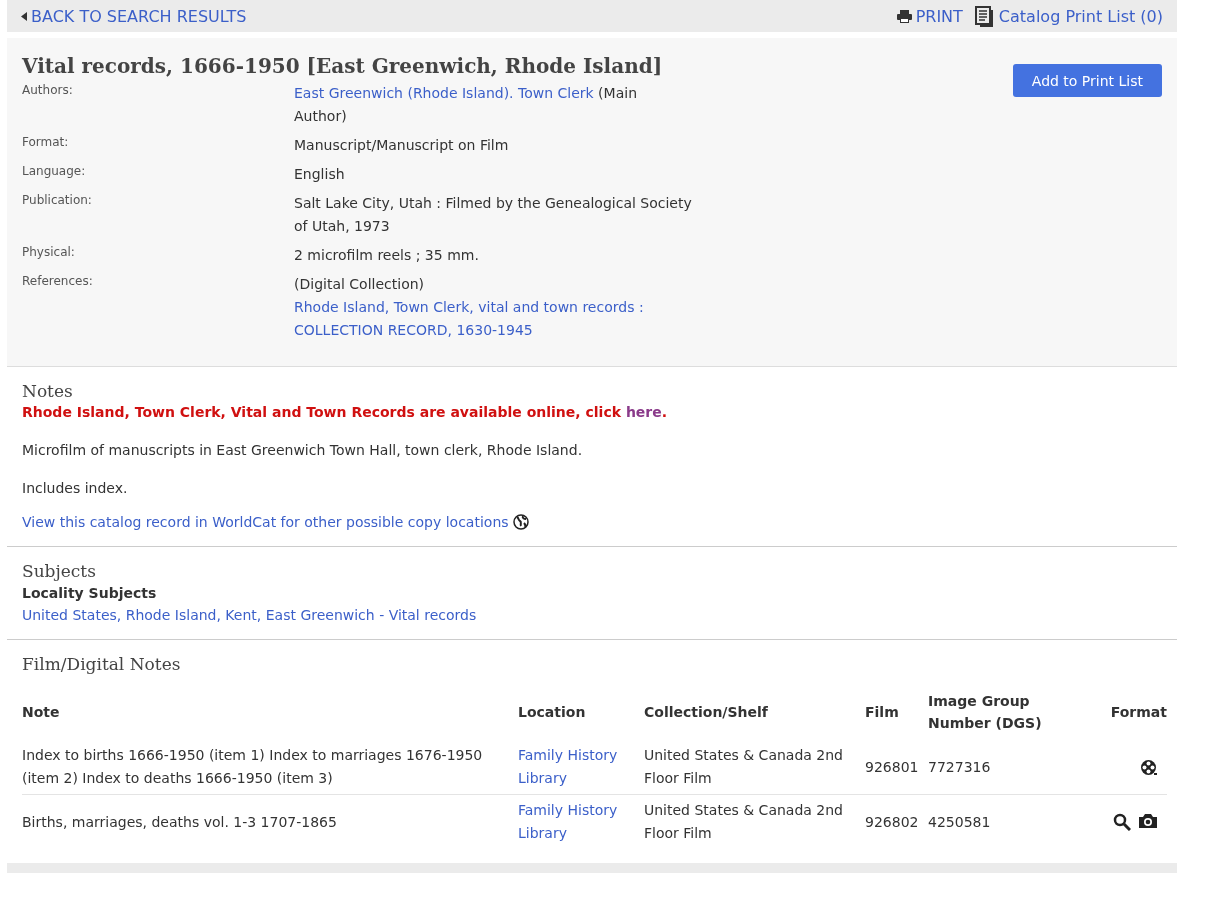  I want to click on field-value: Manuscript/Manuscript on Film, so click(402, 145).